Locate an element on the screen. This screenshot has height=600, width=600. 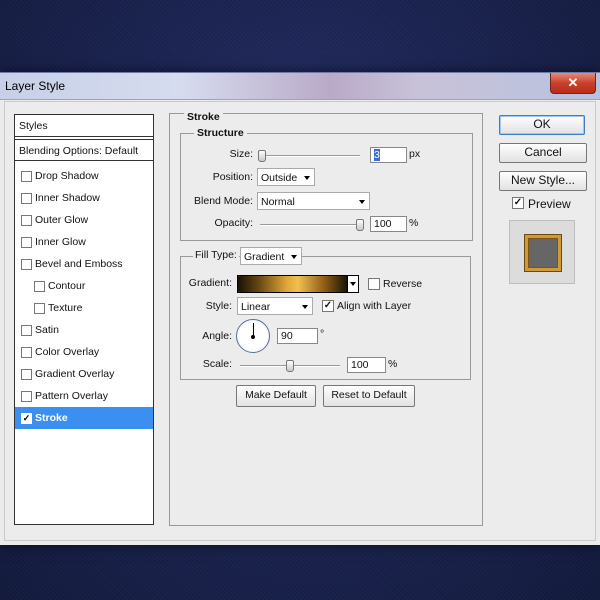
position-dropdown: Outside is located at coordinates (286, 177).